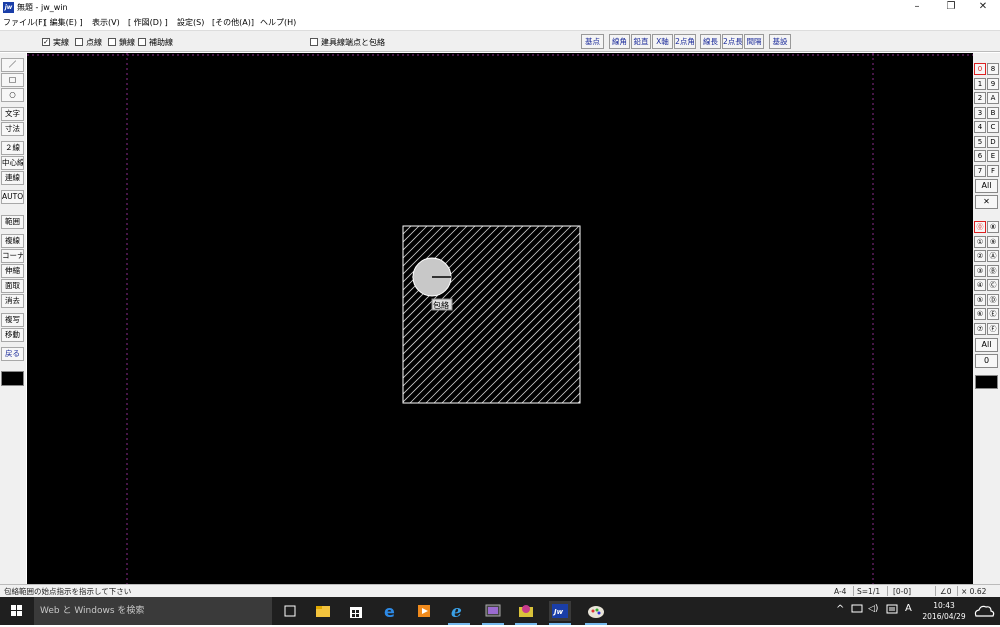 The width and height of the screenshot is (1000, 627). Describe the element at coordinates (142, 42) in the screenshot. I see `auxiliary-line-checkbox` at that location.